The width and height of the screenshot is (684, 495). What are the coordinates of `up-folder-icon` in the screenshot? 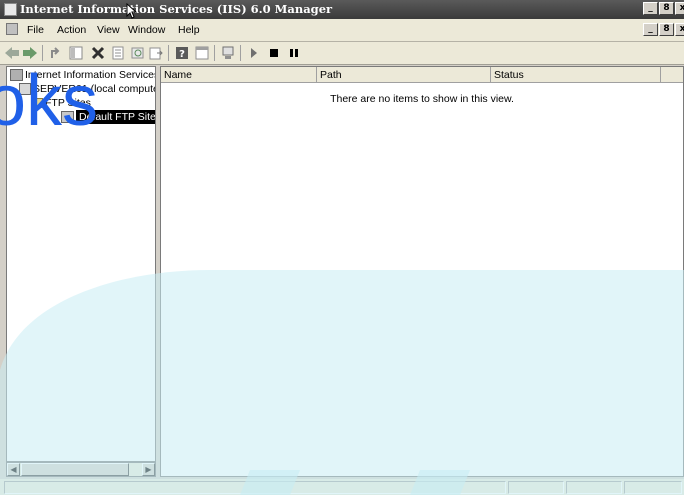 It's located at (56, 53).